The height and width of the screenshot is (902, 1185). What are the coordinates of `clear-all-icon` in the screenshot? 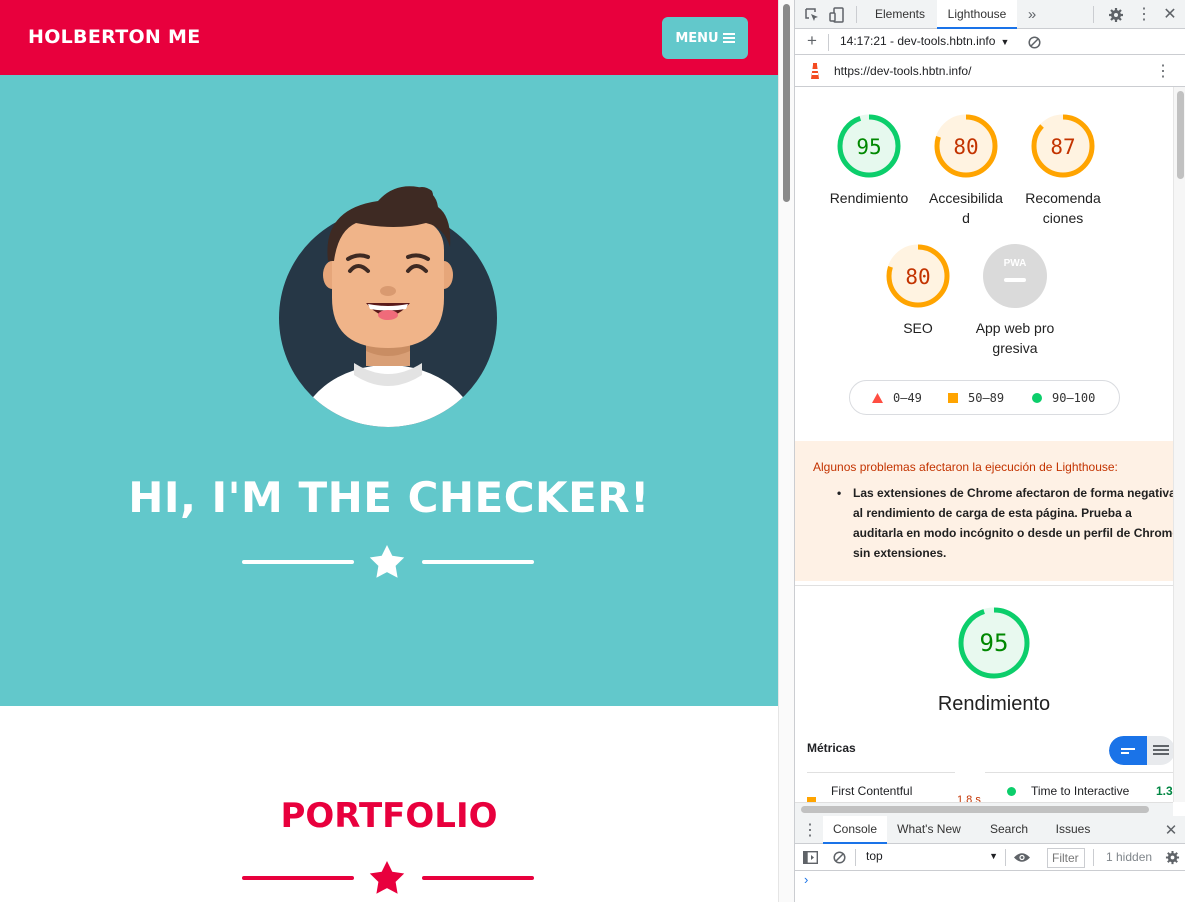 It's located at (1034, 42).